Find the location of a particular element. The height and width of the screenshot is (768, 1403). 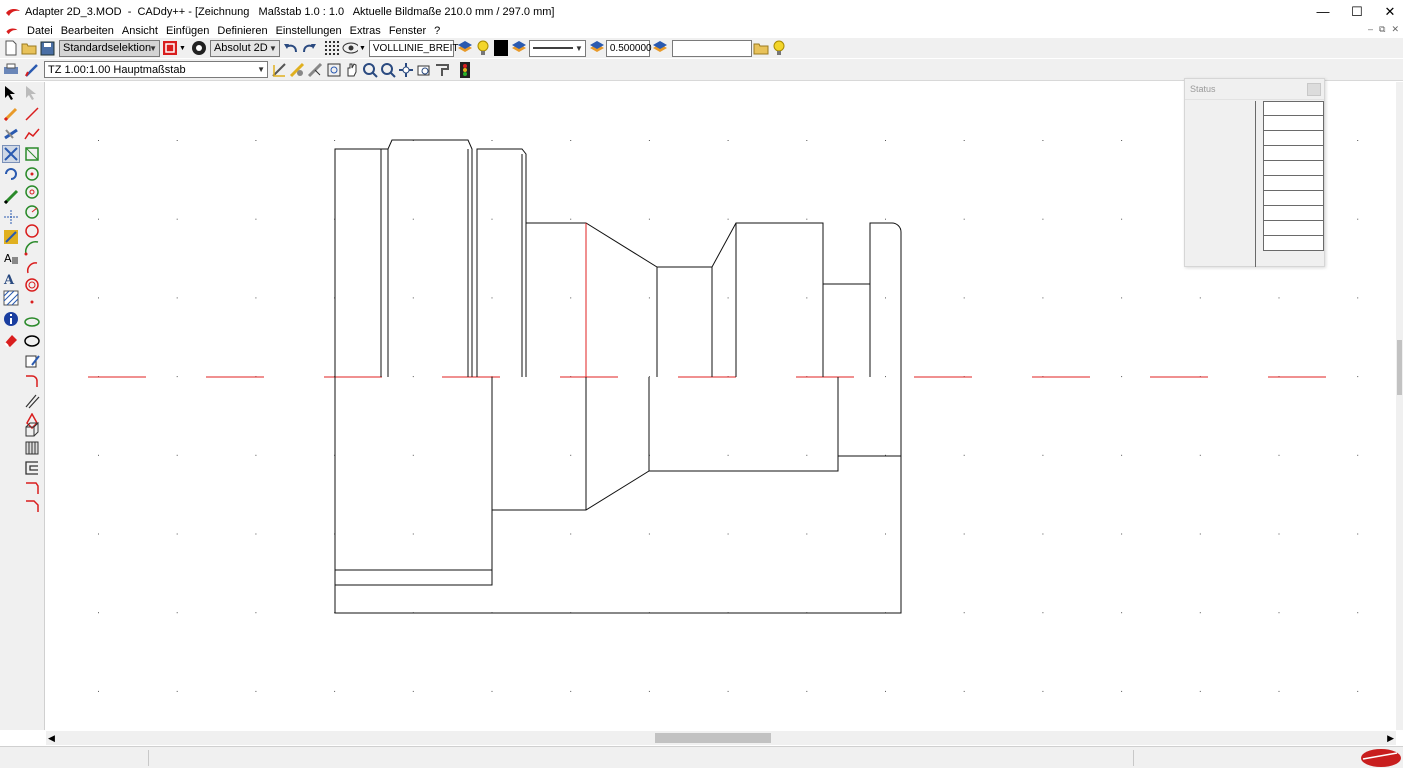

zoom-previous-icon is located at coordinates (424, 70).